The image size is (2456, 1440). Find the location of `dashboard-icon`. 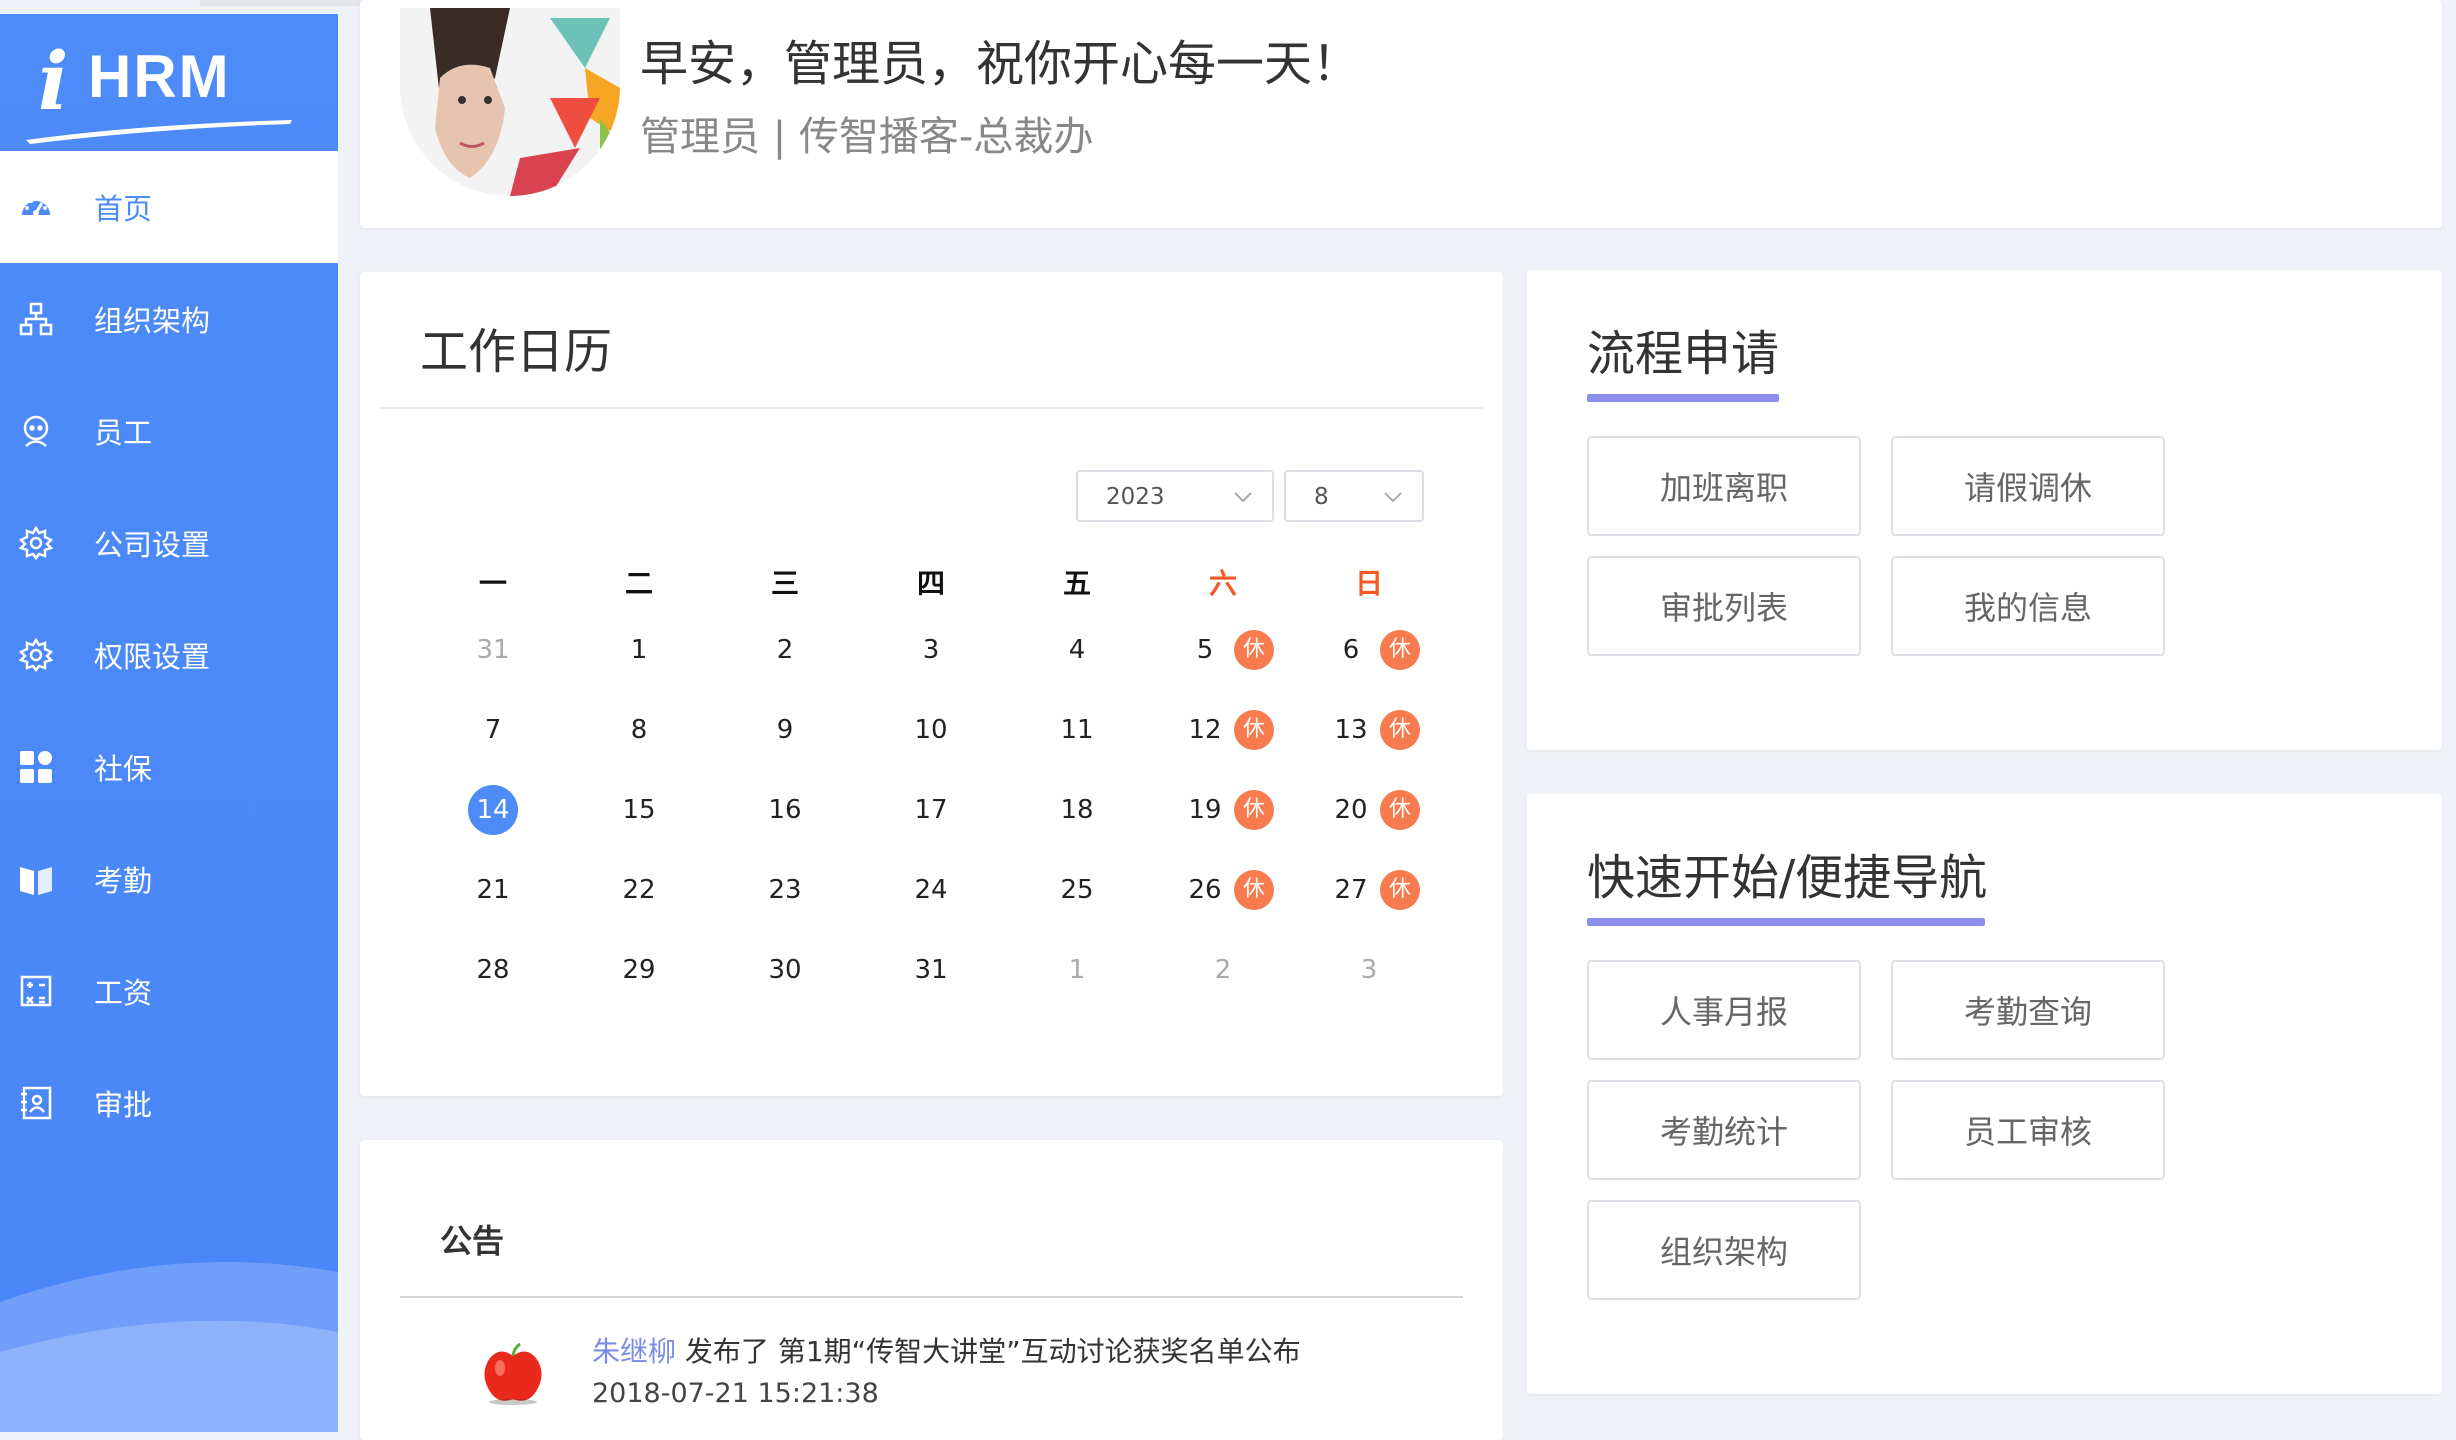

dashboard-icon is located at coordinates (36, 207).